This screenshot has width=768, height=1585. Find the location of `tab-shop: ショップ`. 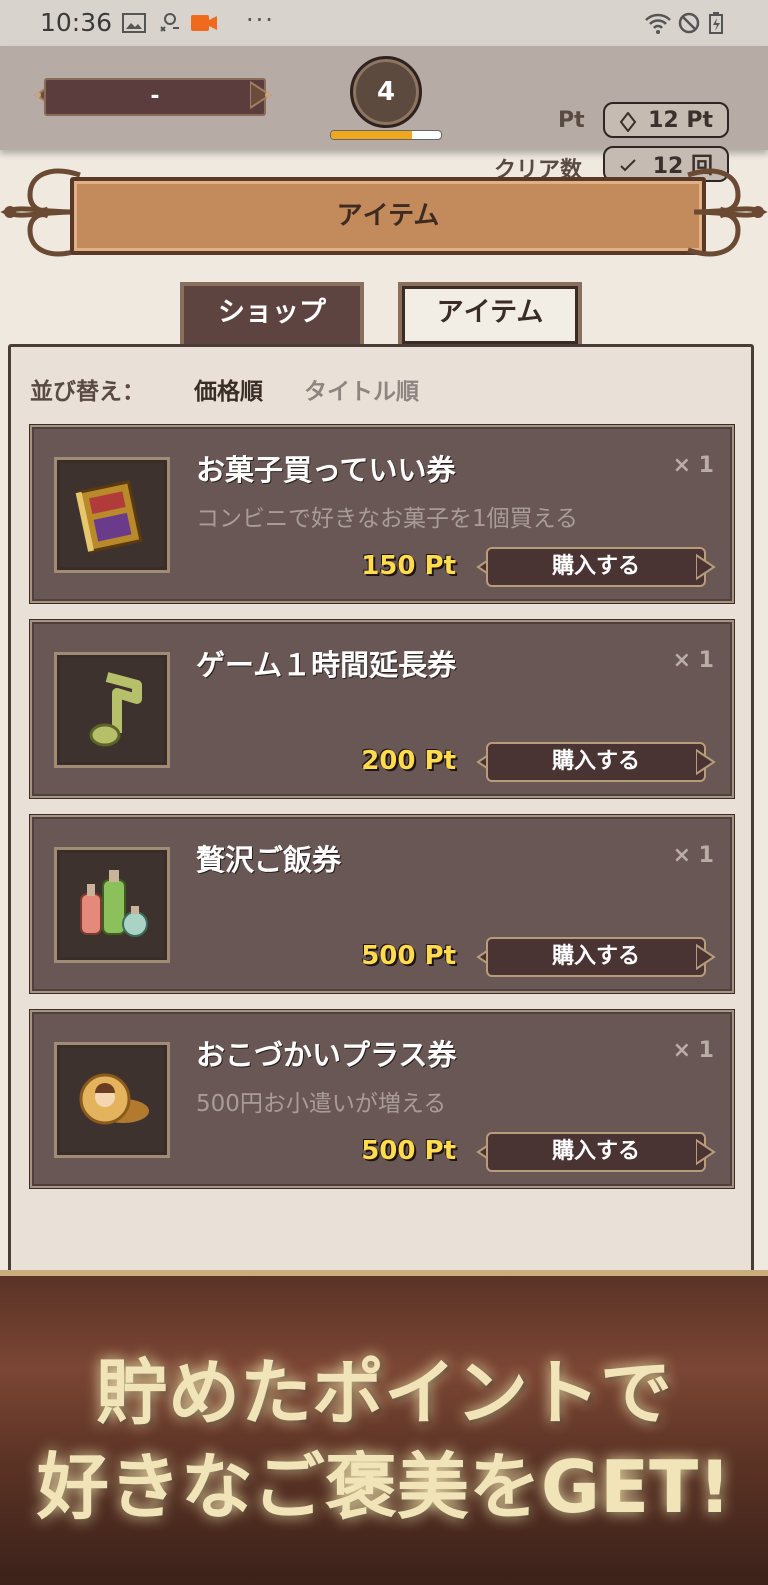

tab-shop: ショップ is located at coordinates (272, 313).